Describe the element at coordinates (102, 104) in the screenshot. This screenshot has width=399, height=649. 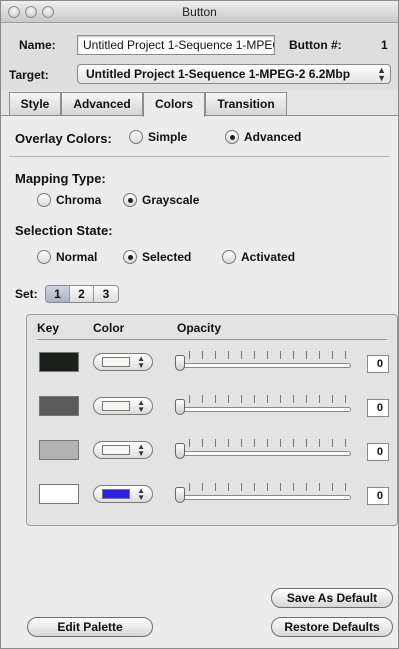
I see `tab-advanced: Advanced` at that location.